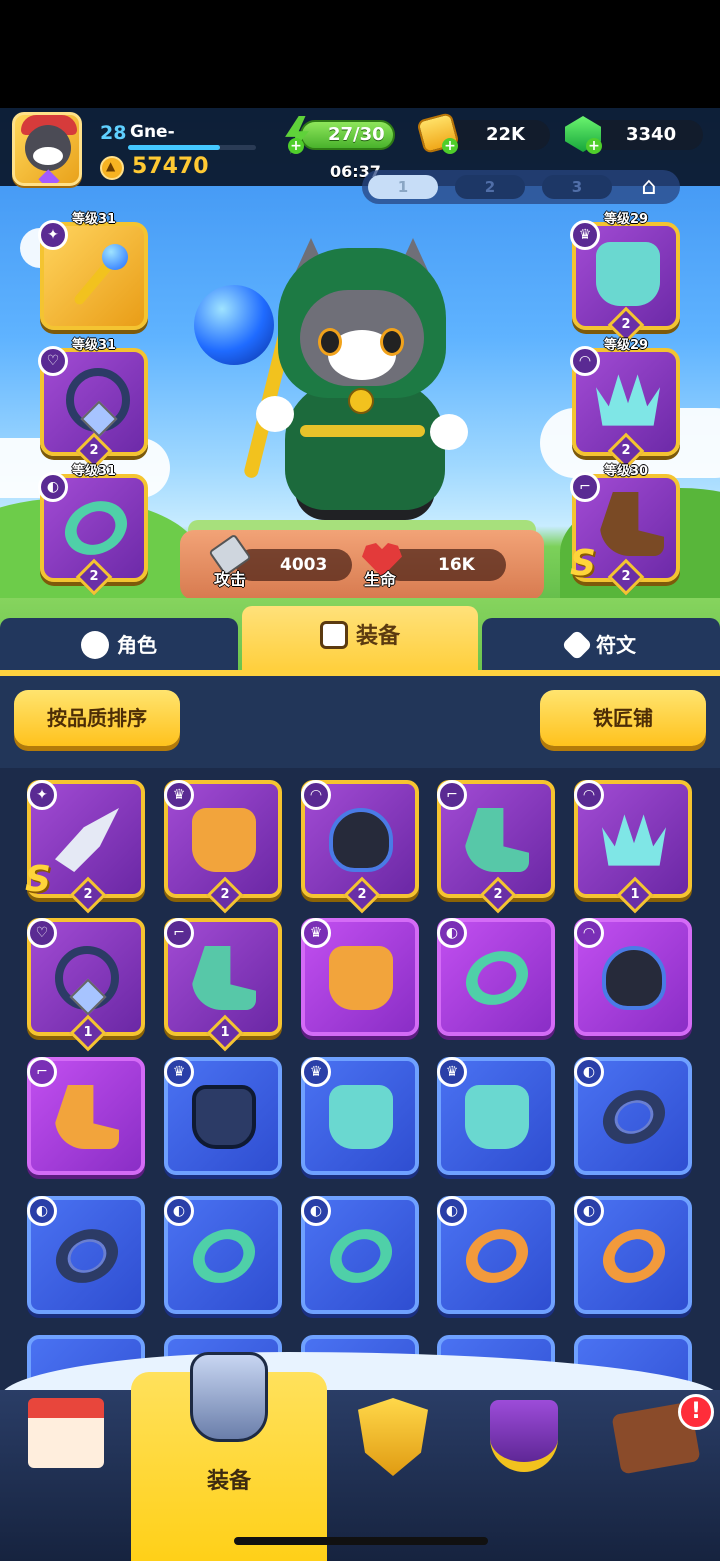  I want to click on bell-icon, so click(361, 401).